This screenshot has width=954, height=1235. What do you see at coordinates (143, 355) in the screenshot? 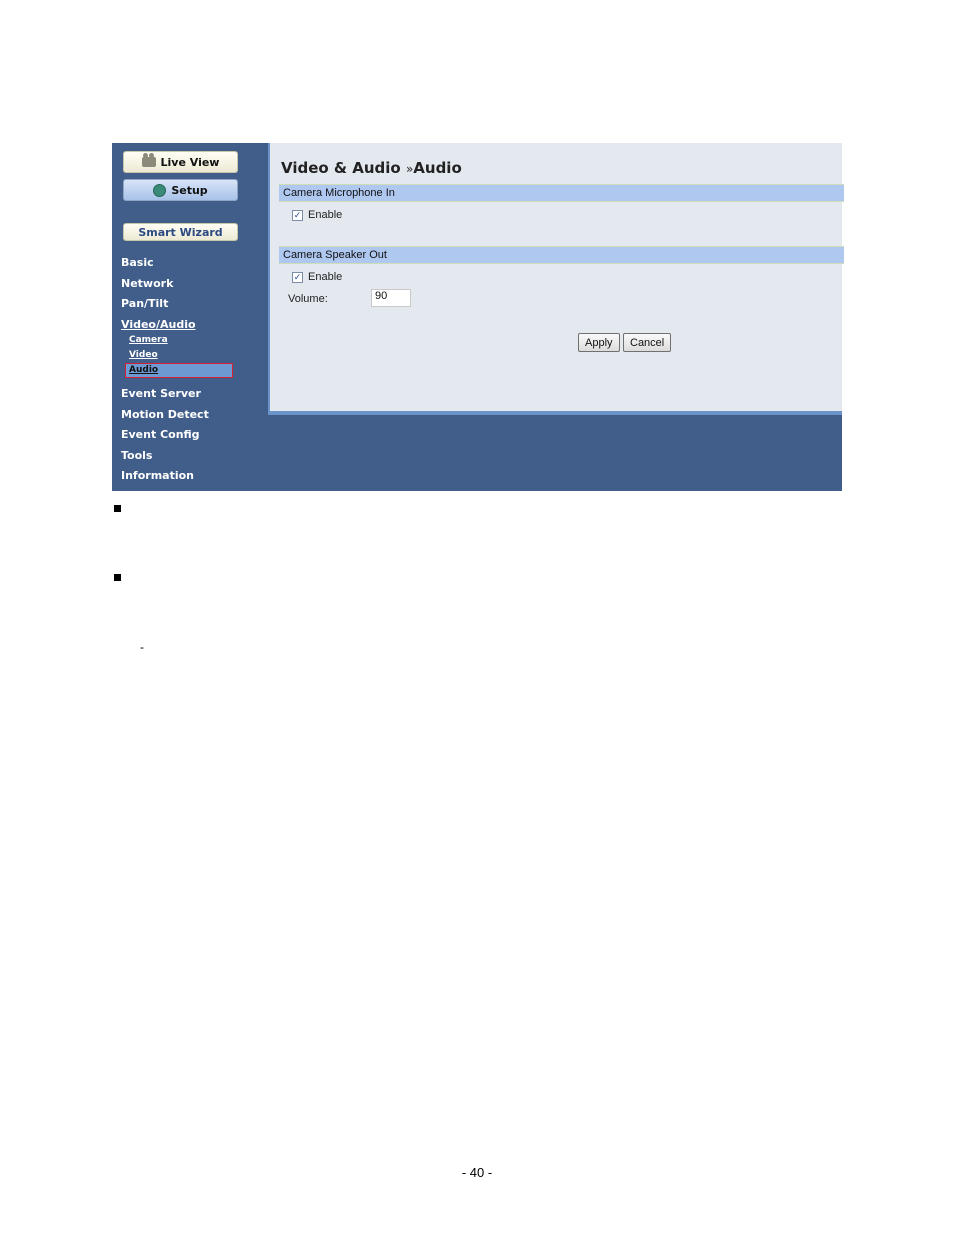
I see `sidebar-subitem-video: Video` at bounding box center [143, 355].